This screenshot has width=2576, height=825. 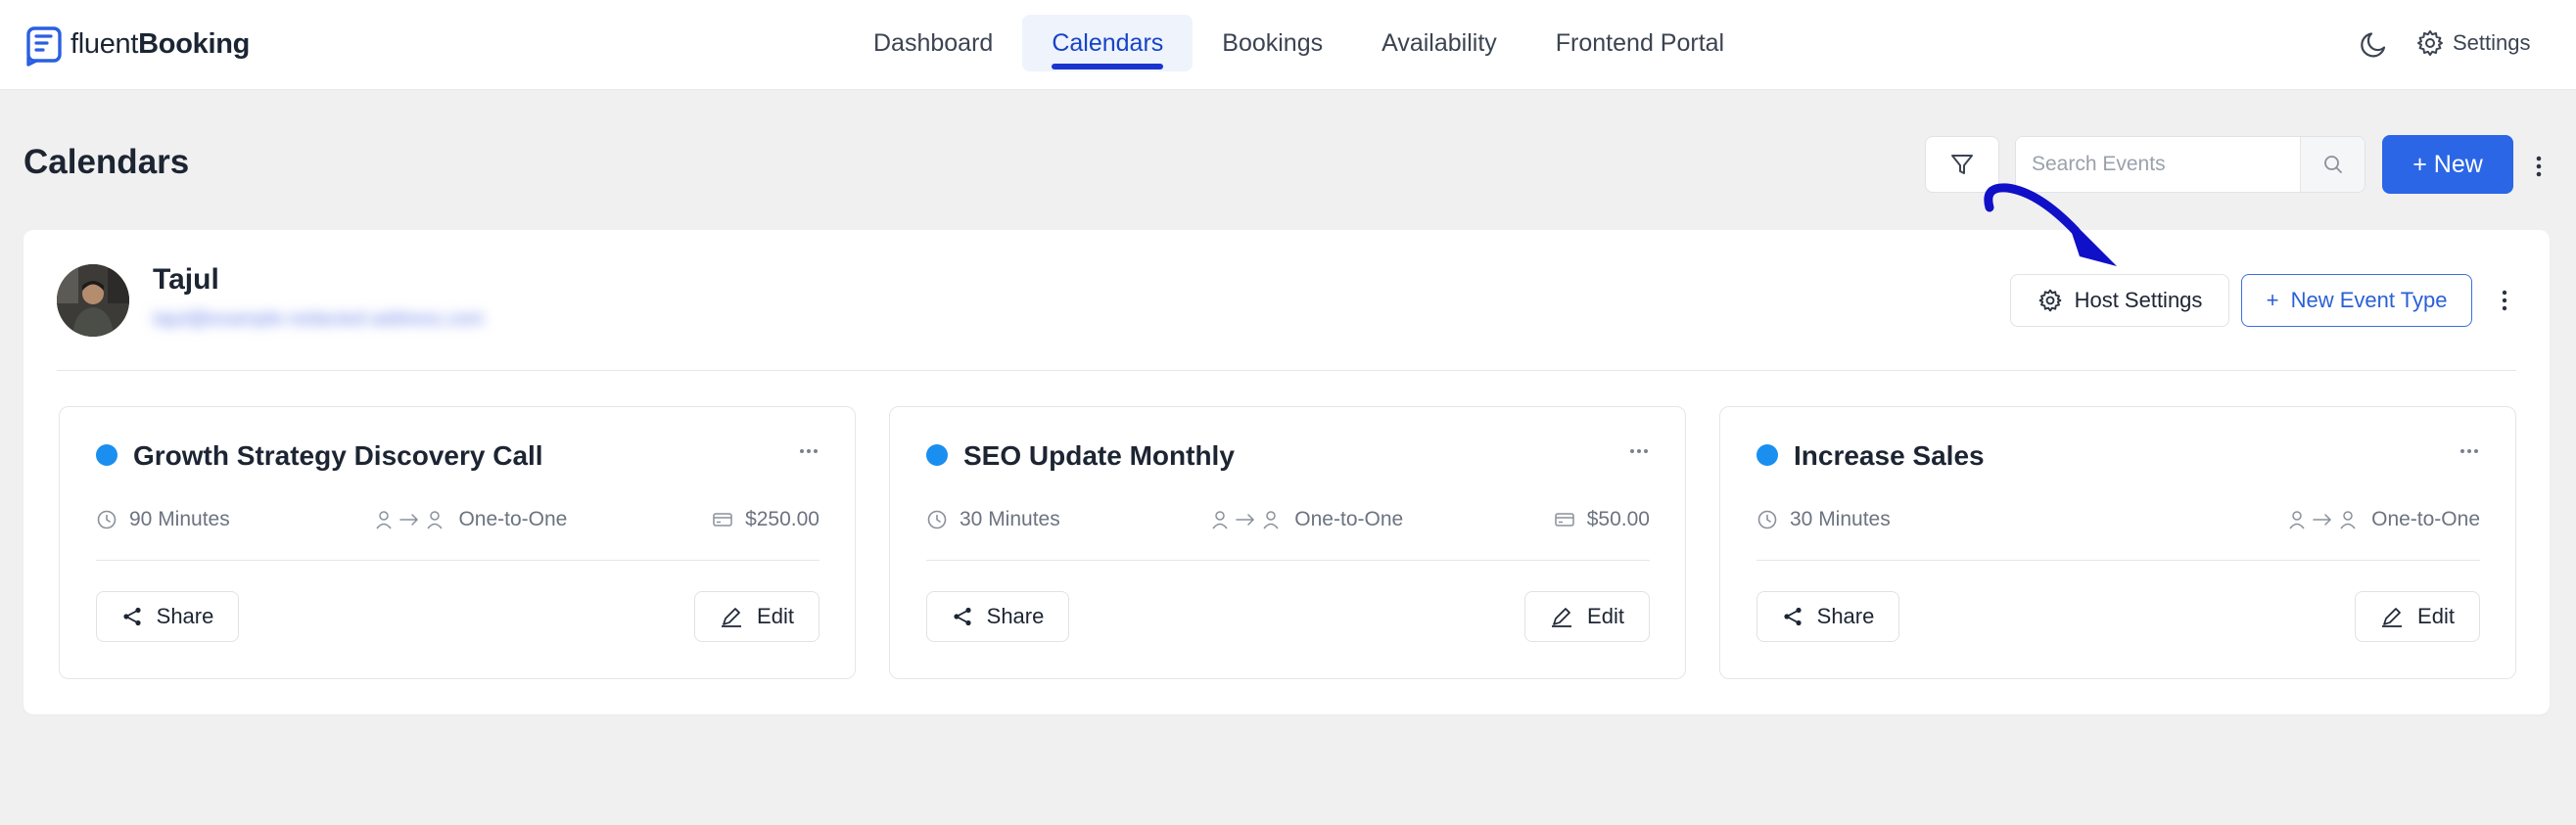 I want to click on search-events-box, so click(x=2190, y=164).